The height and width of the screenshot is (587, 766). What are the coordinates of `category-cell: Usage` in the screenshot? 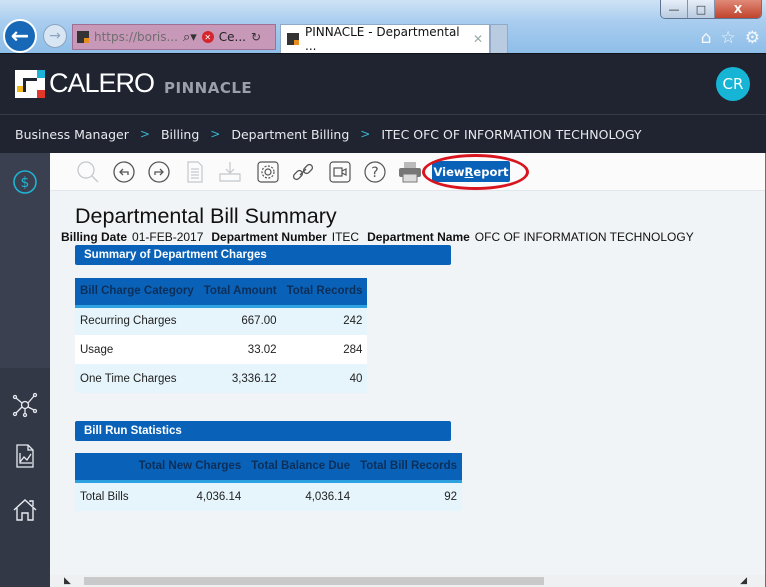 It's located at (137, 349).